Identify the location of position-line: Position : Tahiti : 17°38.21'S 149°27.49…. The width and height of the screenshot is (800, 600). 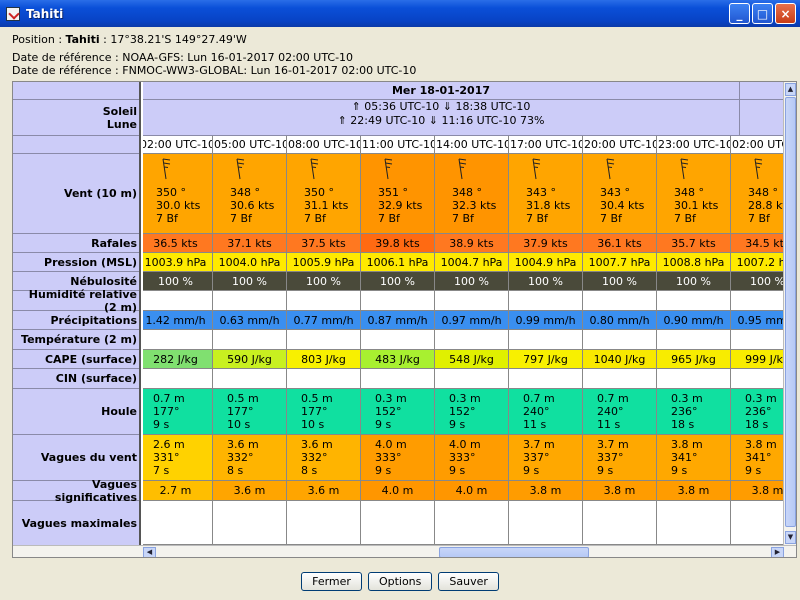
(129, 39).